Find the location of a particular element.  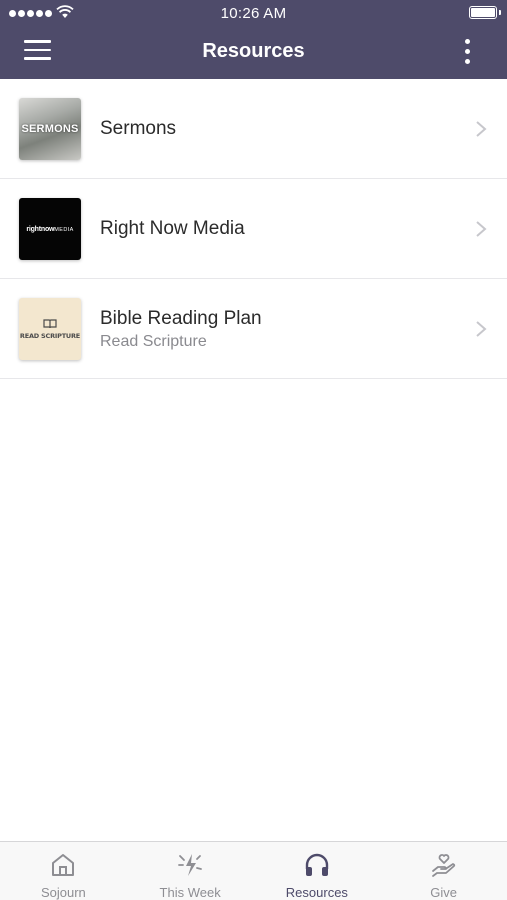

tab-this-week: This Week is located at coordinates (190, 871).